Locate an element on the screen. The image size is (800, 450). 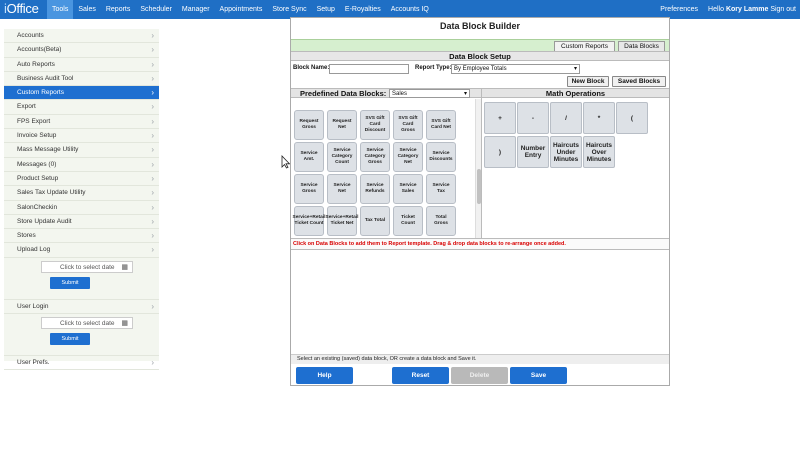
sidebar-item-user-login: User Login › is located at coordinates (81, 307).